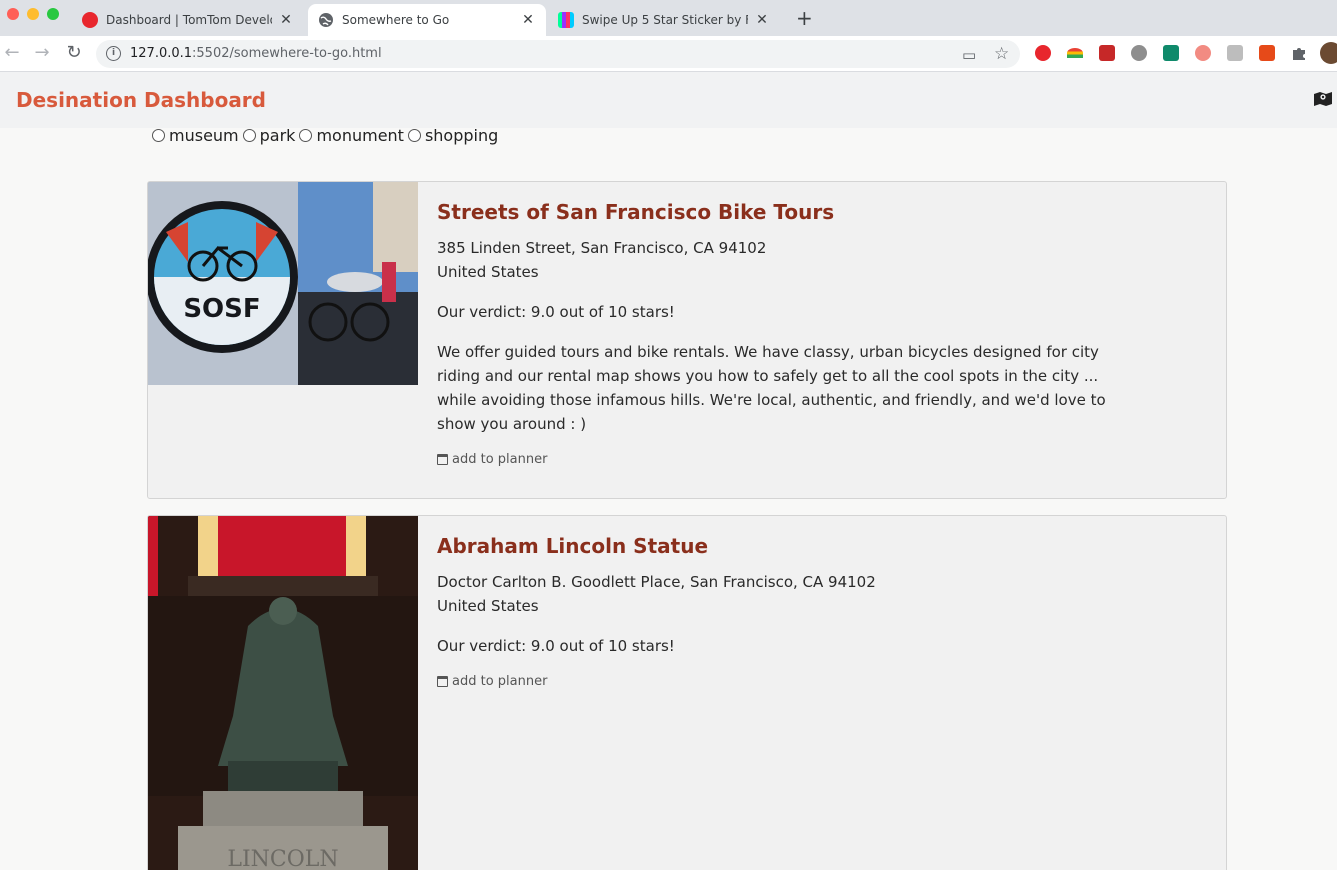 The image size is (1337, 870). Describe the element at coordinates (452, 135) in the screenshot. I see `filter-shopping: shopping` at that location.